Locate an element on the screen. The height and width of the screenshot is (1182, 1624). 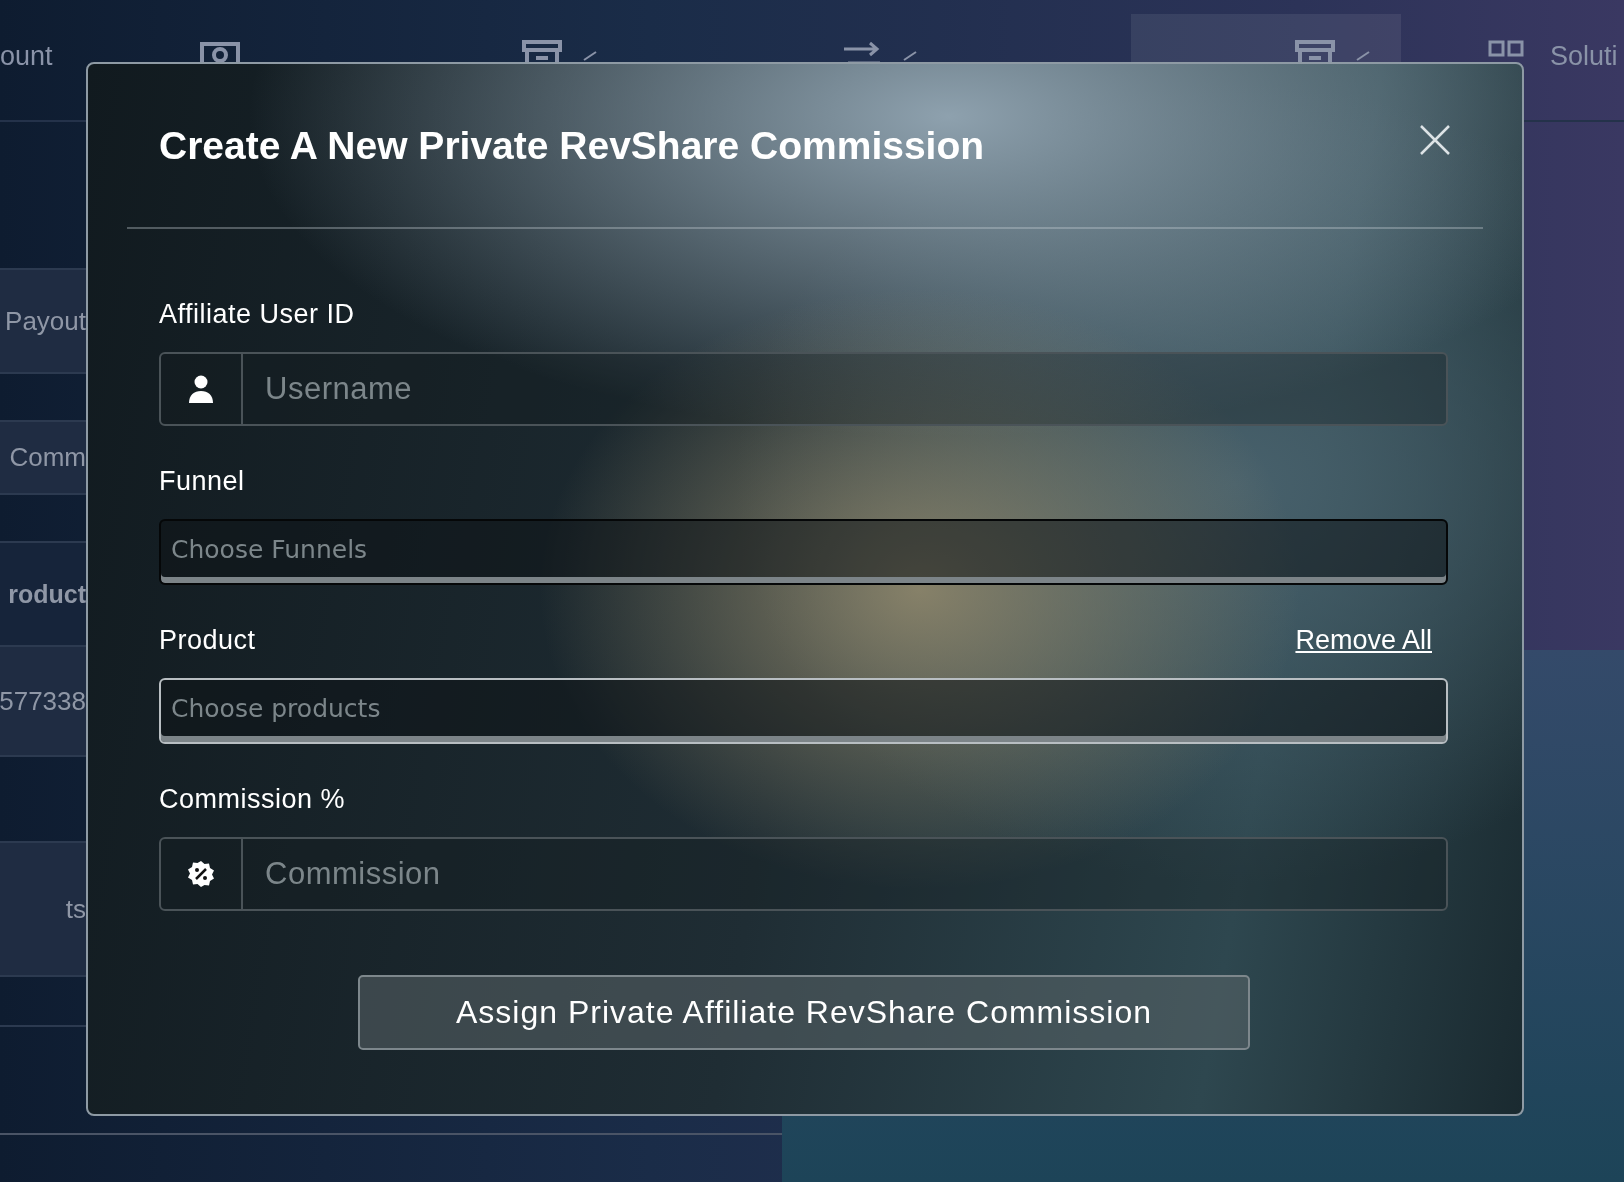
select-field: Choose Funnels is located at coordinates (803, 552).